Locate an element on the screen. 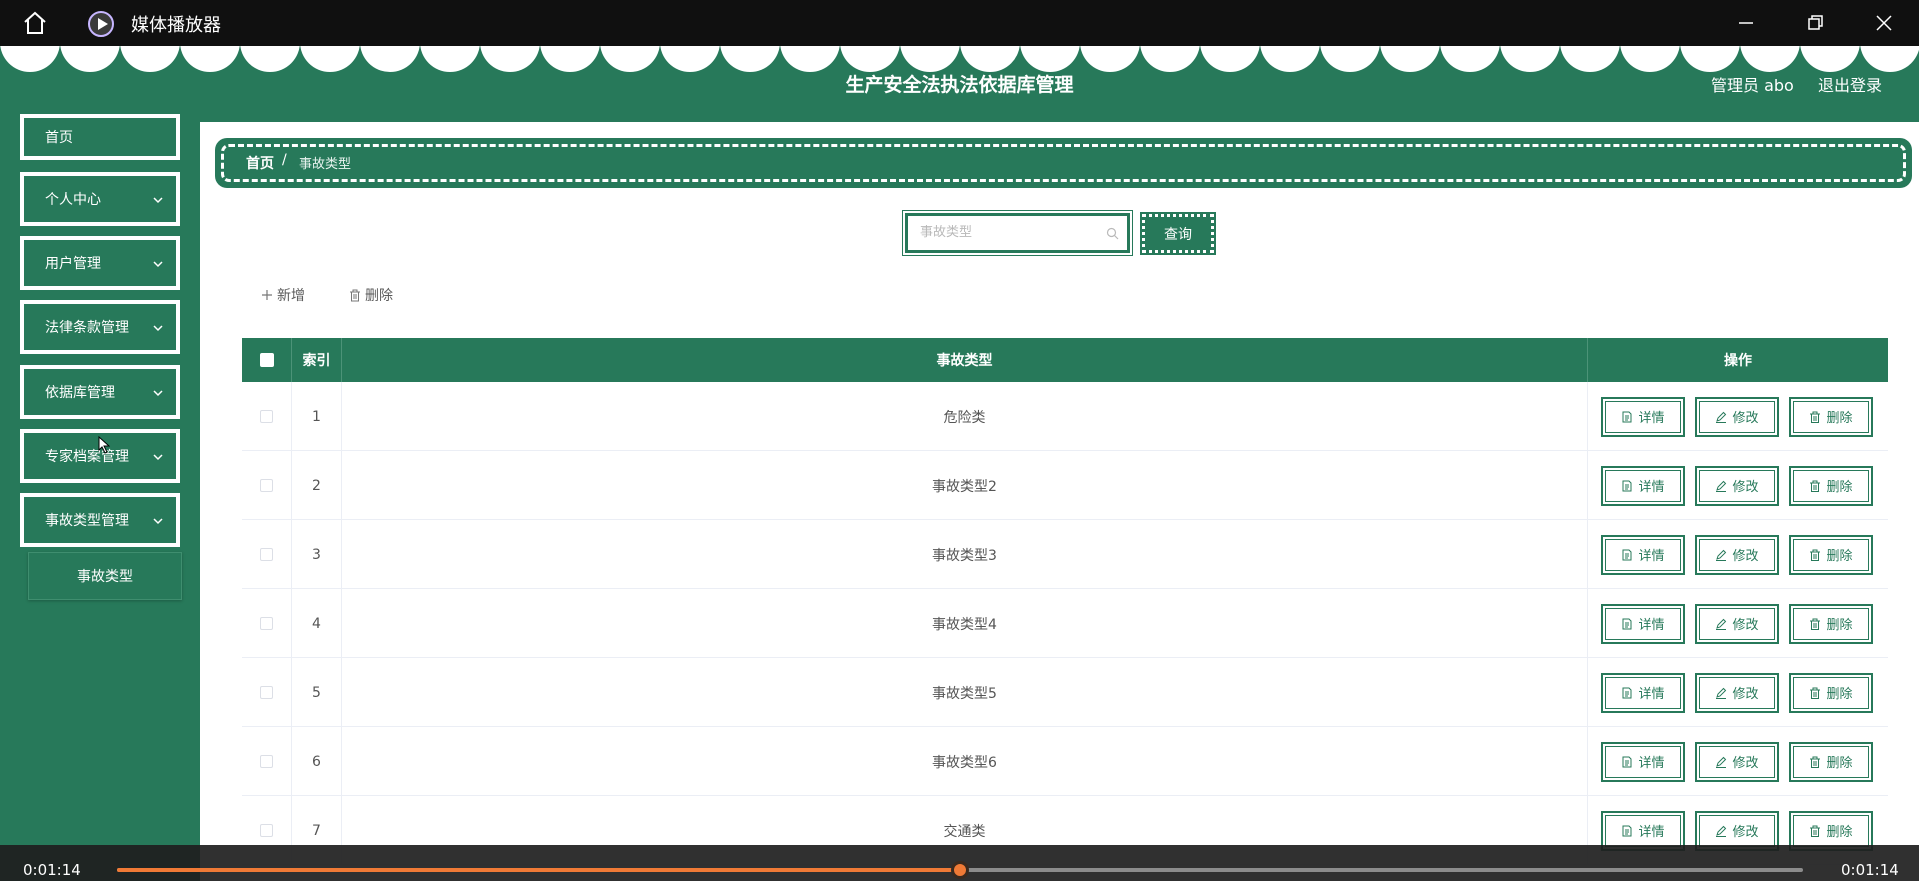  minimize-icon is located at coordinates (1746, 23).